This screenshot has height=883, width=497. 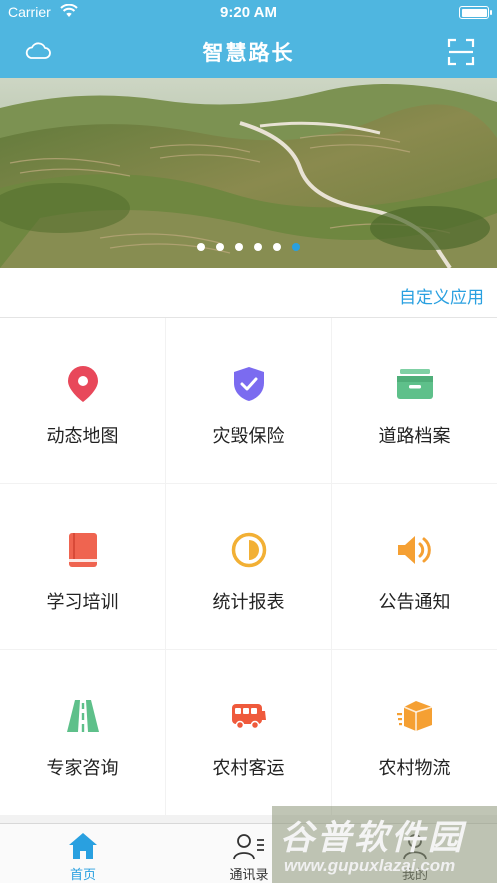 I want to click on app-label: 统计报表, so click(x=248, y=602).